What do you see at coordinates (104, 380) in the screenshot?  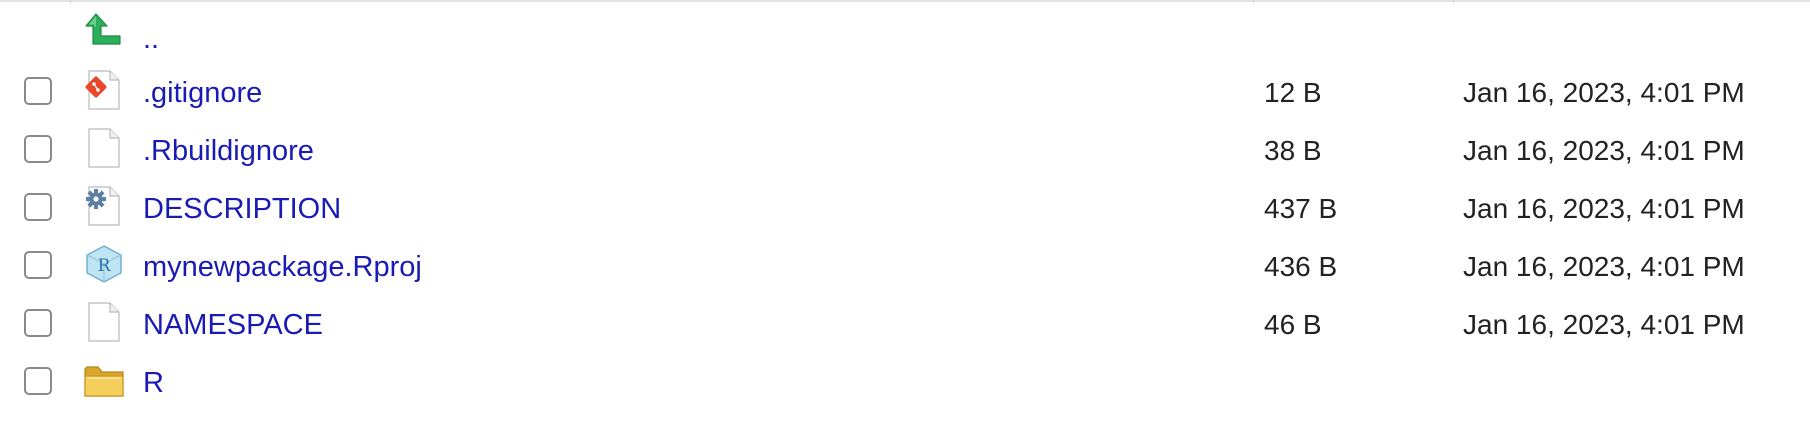 I see `folder-icon` at bounding box center [104, 380].